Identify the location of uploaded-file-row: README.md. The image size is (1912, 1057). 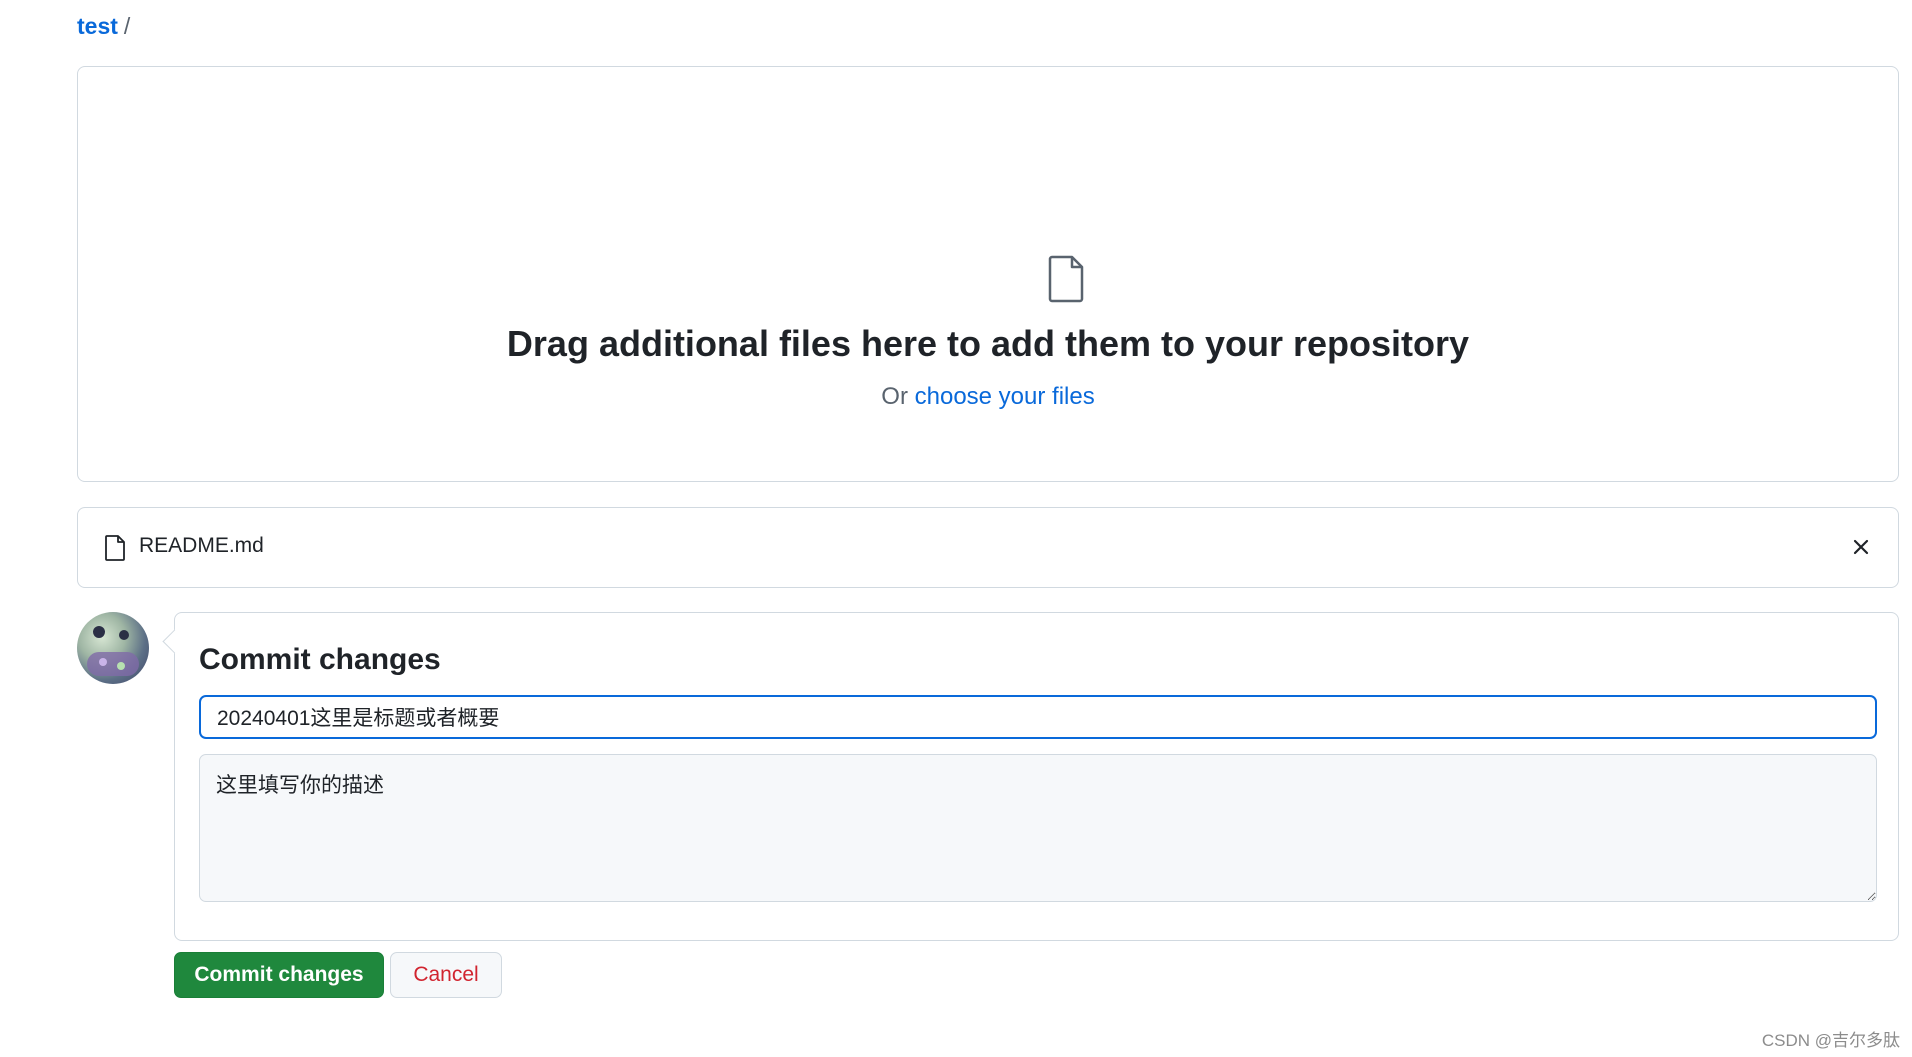
(988, 547).